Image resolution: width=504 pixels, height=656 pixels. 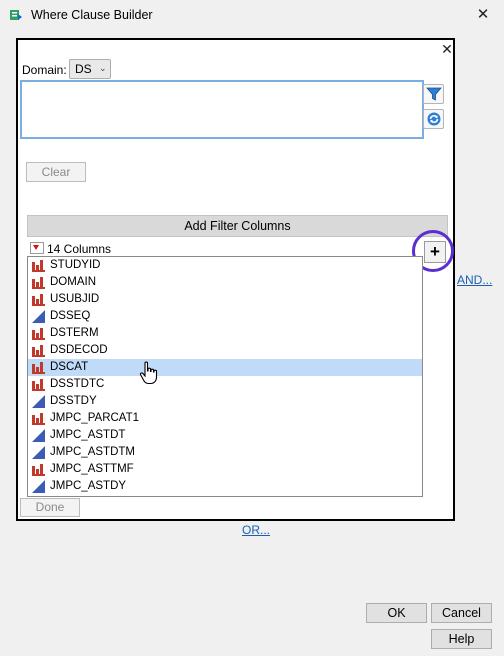 What do you see at coordinates (225, 299) in the screenshot?
I see `column-list-item: USUBJID` at bounding box center [225, 299].